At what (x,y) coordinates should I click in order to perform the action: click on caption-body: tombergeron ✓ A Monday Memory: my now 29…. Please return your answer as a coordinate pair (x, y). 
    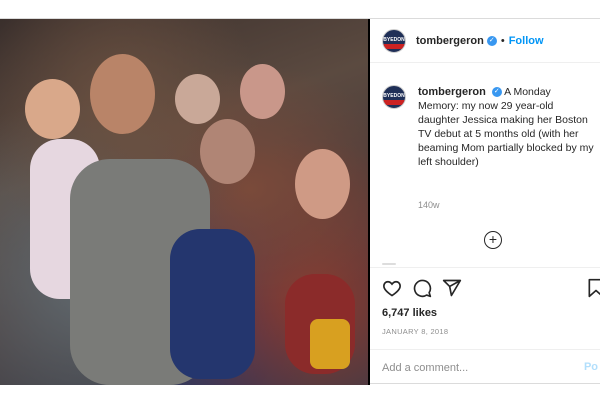
    Looking at the image, I should click on (506, 127).